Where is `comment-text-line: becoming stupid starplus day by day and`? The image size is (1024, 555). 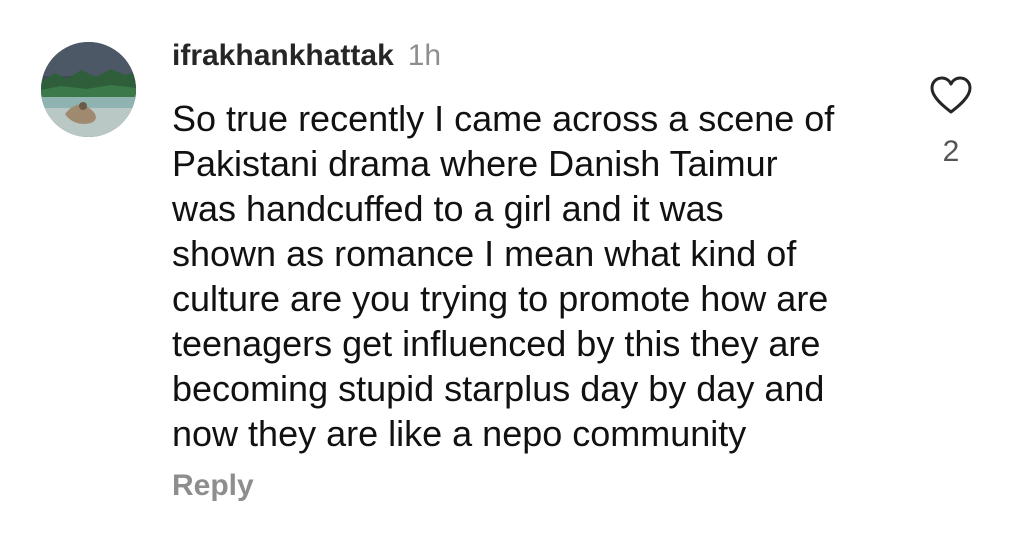 comment-text-line: becoming stupid starplus day by day and is located at coordinates (498, 388).